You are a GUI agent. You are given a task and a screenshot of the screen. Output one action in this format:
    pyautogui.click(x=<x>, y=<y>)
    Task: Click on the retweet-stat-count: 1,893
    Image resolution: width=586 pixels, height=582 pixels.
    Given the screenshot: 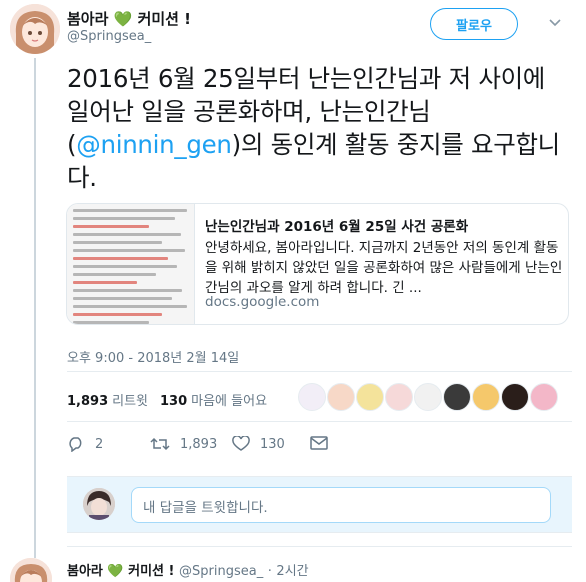 What is the action you would take?
    pyautogui.click(x=88, y=401)
    